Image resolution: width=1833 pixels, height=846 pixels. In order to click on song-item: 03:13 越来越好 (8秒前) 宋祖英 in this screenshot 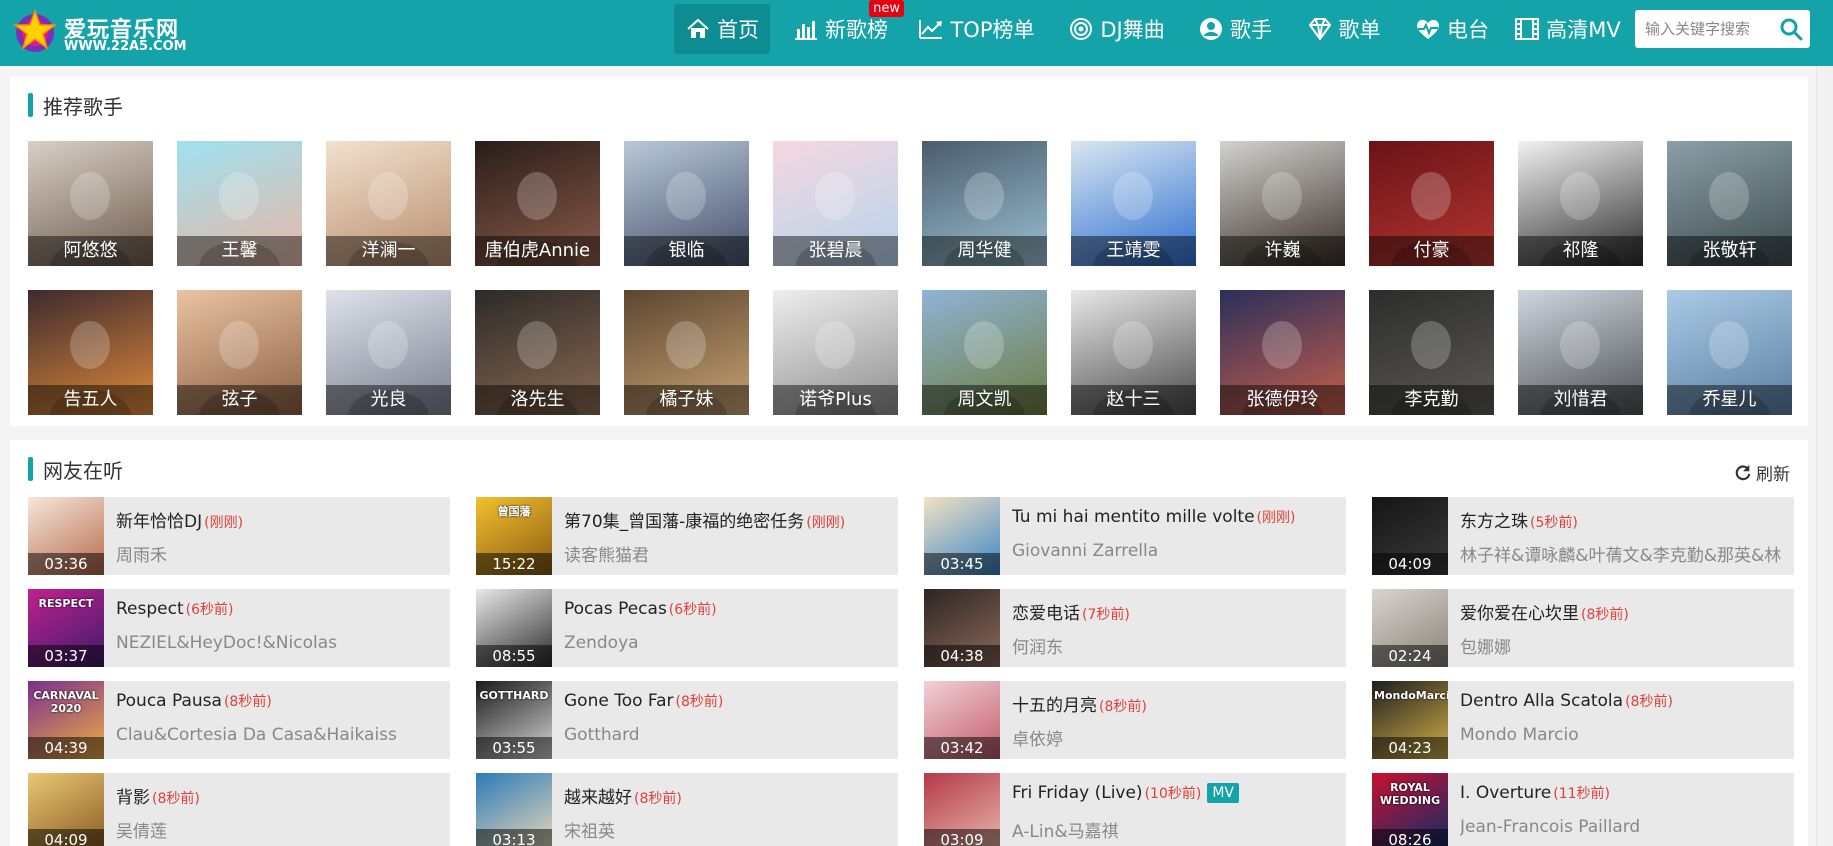, I will do `click(687, 809)`.